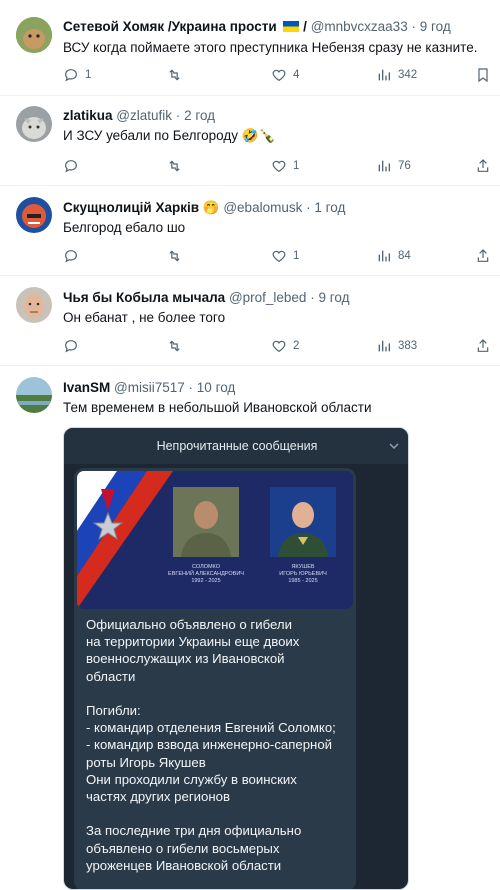 The height and width of the screenshot is (890, 500). What do you see at coordinates (285, 346) in the screenshot?
I see `like-button: 2` at bounding box center [285, 346].